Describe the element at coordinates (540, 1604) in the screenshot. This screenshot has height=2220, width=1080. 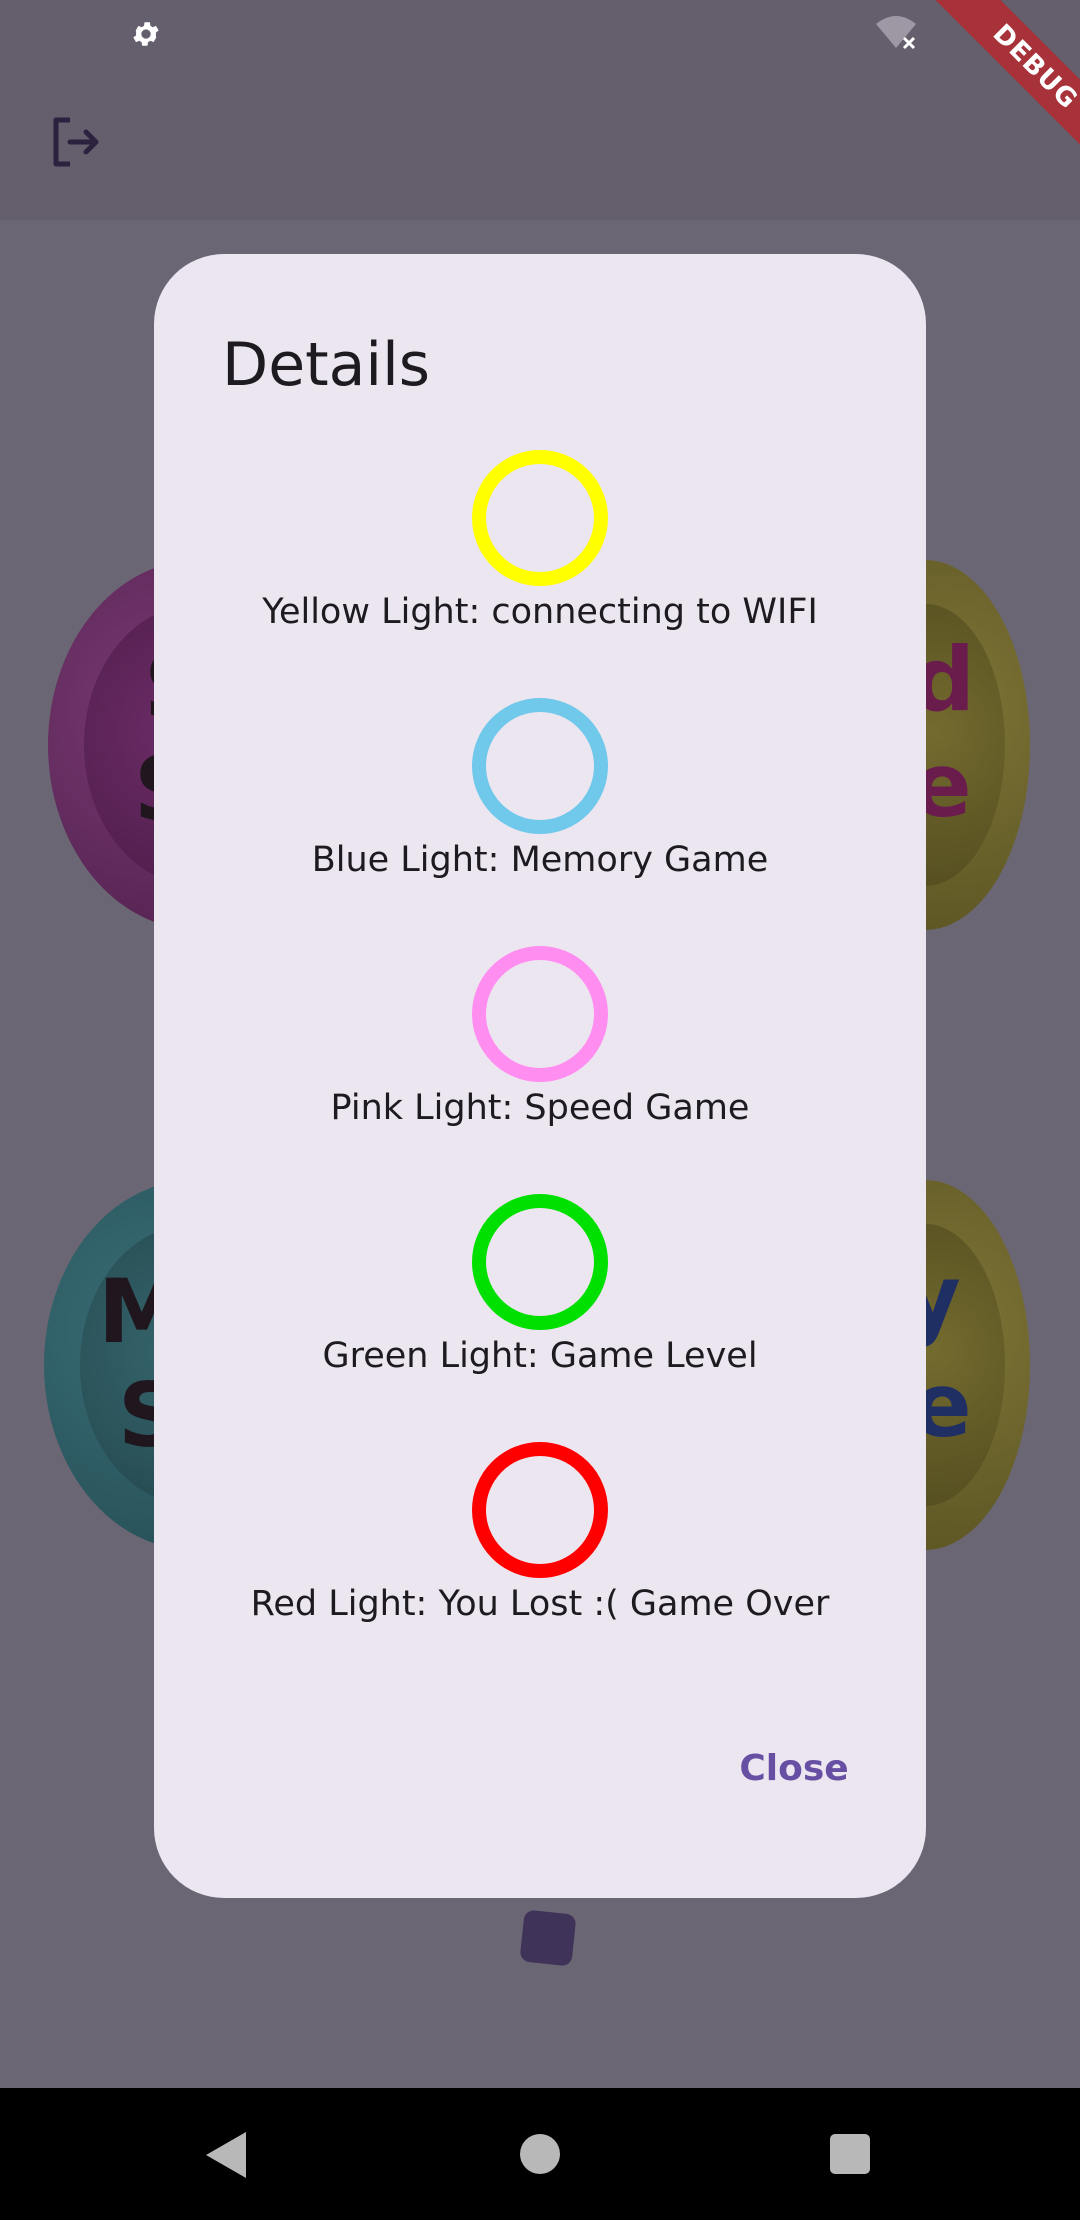
I see `legend-label: Red Light: You Lost :( Game Over` at that location.